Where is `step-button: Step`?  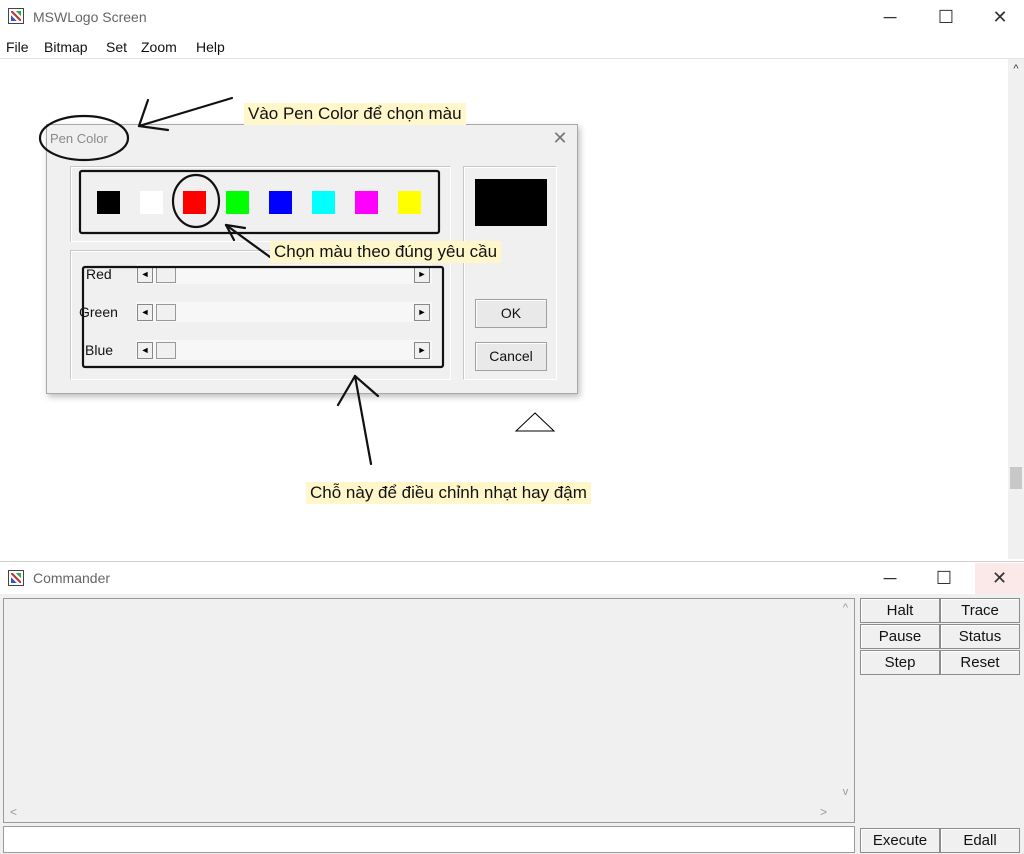
step-button: Step is located at coordinates (900, 662).